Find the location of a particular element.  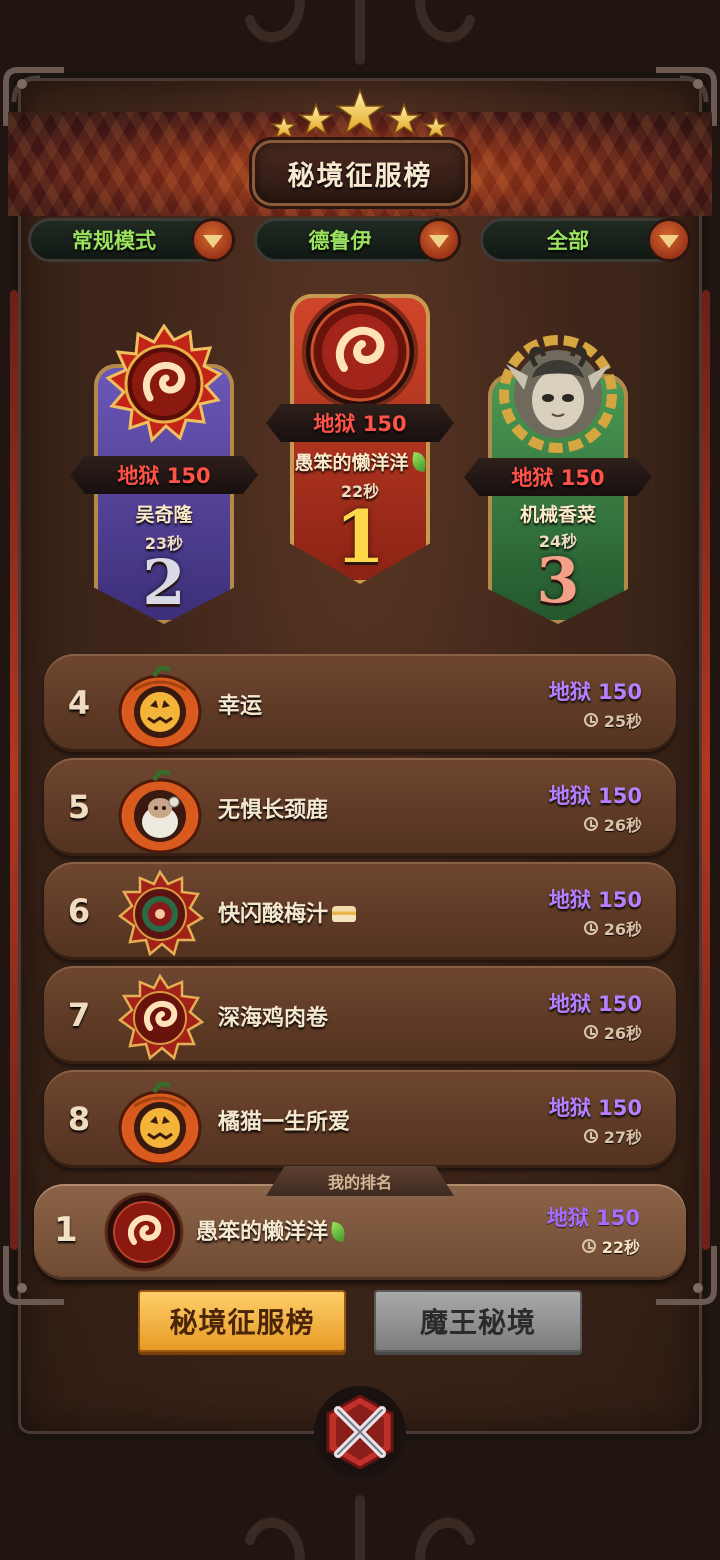

tab-demon-king-realm: 魔王秘境 is located at coordinates (478, 1321).